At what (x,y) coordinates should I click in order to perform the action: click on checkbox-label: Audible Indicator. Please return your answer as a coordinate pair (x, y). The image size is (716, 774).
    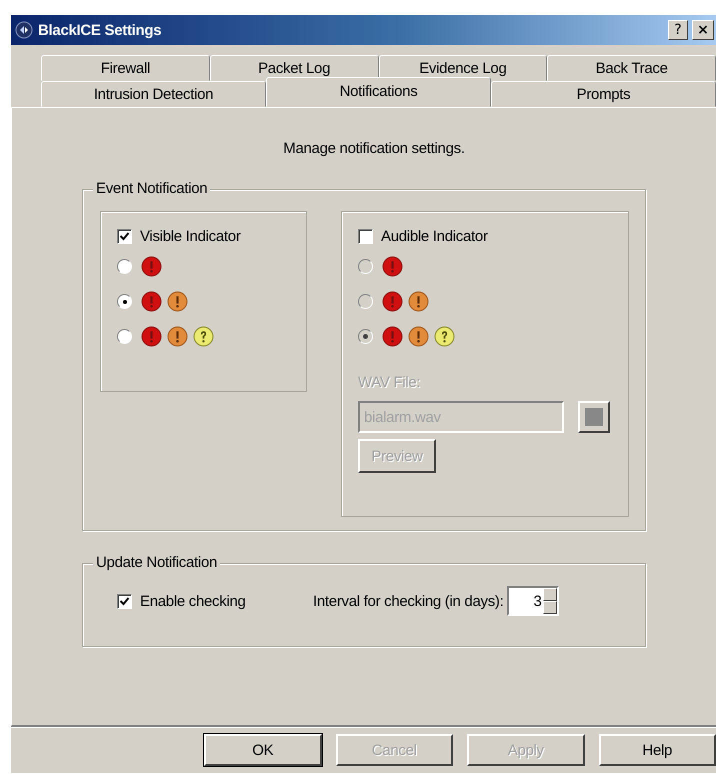
    Looking at the image, I should click on (434, 236).